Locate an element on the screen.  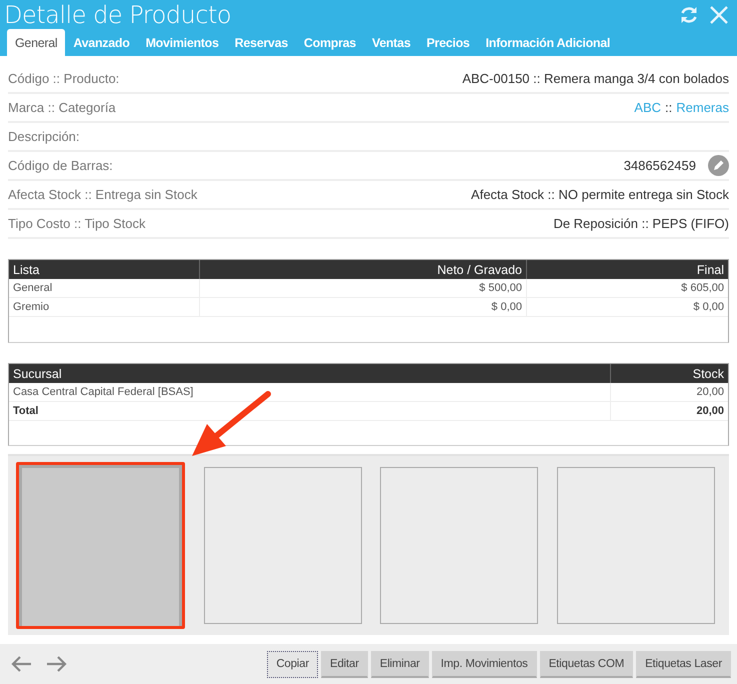
table-cell: Casa Central Capital Federal [BSAS] is located at coordinates (309, 392).